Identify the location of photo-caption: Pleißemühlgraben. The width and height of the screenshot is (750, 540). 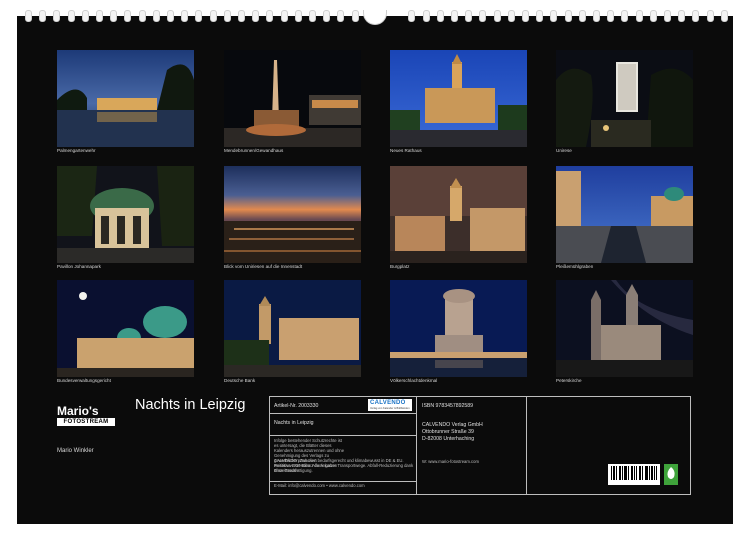
(575, 266).